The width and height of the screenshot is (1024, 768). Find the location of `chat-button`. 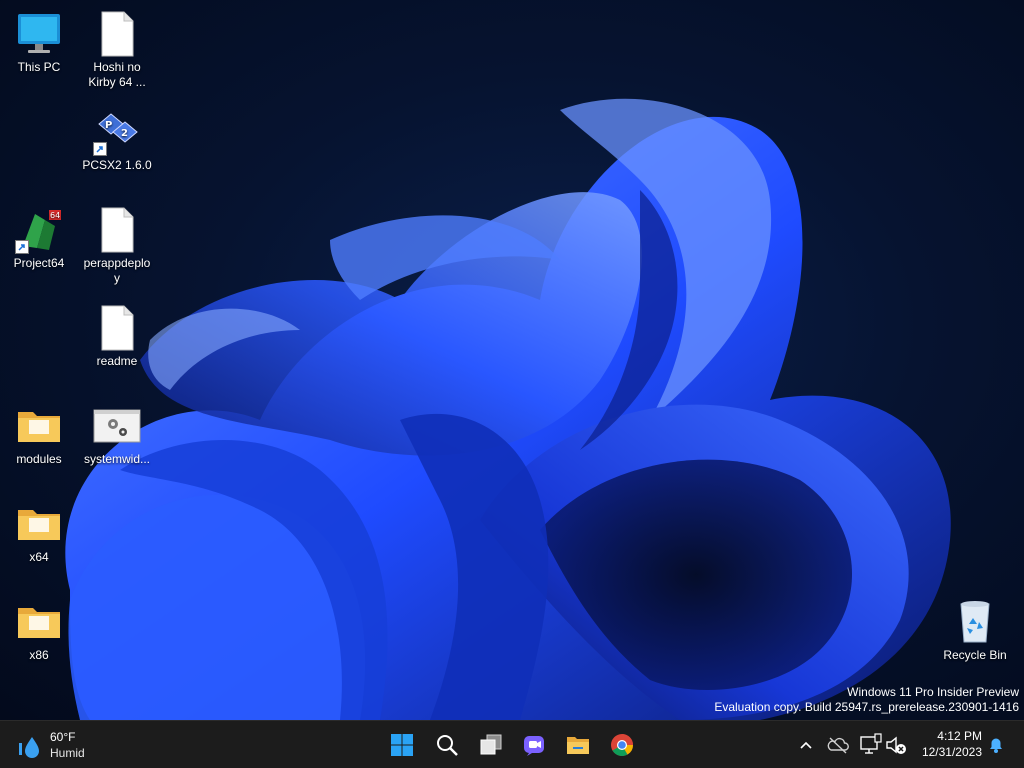

chat-button is located at coordinates (534, 745).